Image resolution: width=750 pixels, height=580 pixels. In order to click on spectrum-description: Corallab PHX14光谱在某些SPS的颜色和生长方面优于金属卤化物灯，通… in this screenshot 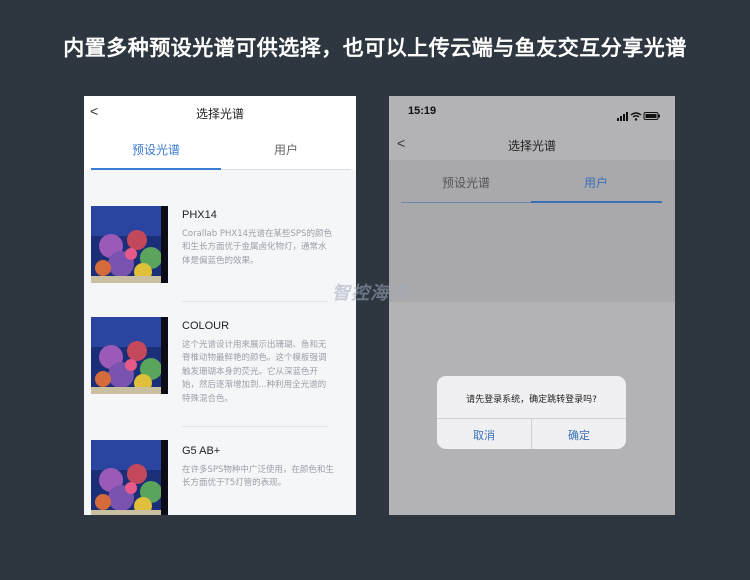, I will do `click(257, 247)`.